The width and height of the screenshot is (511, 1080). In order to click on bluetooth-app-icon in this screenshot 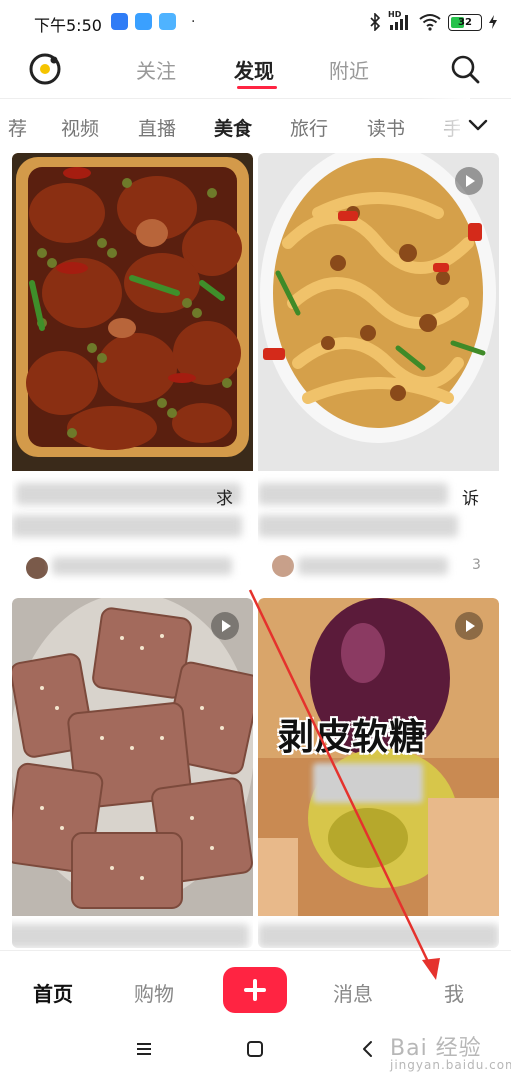, I will do `click(119, 21)`.